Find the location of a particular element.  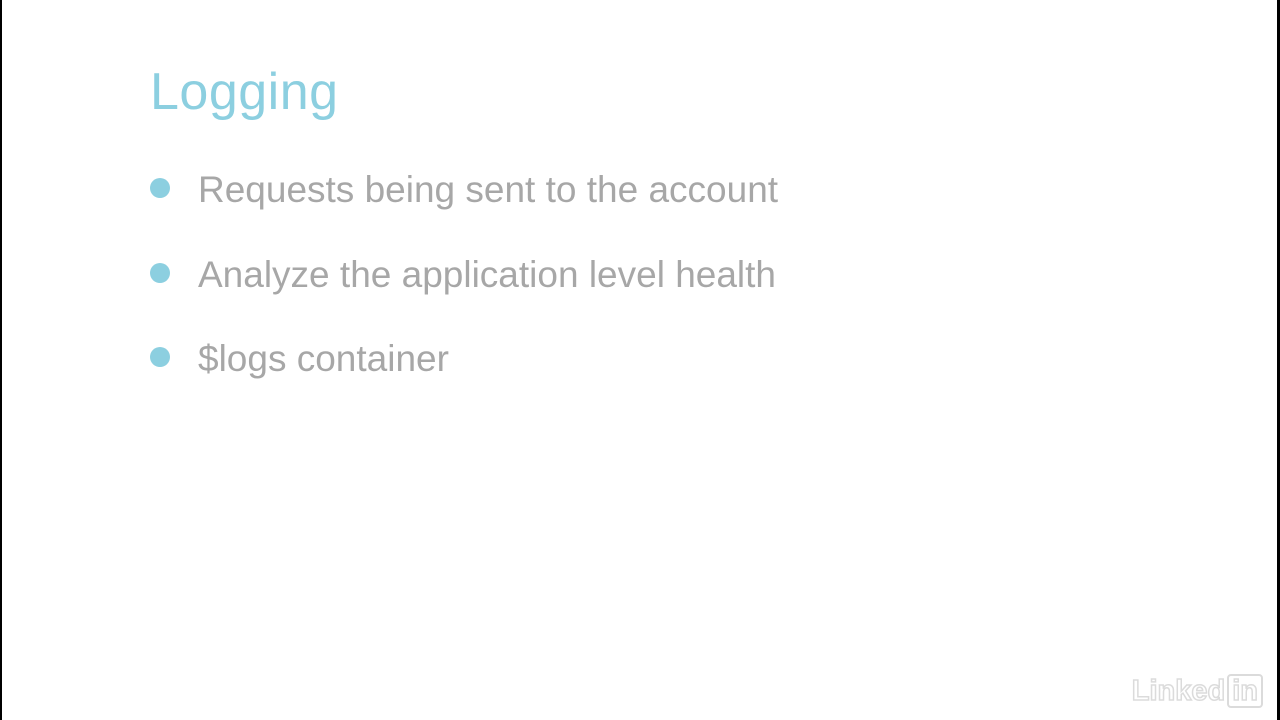

logo-box: in is located at coordinates (1245, 691).